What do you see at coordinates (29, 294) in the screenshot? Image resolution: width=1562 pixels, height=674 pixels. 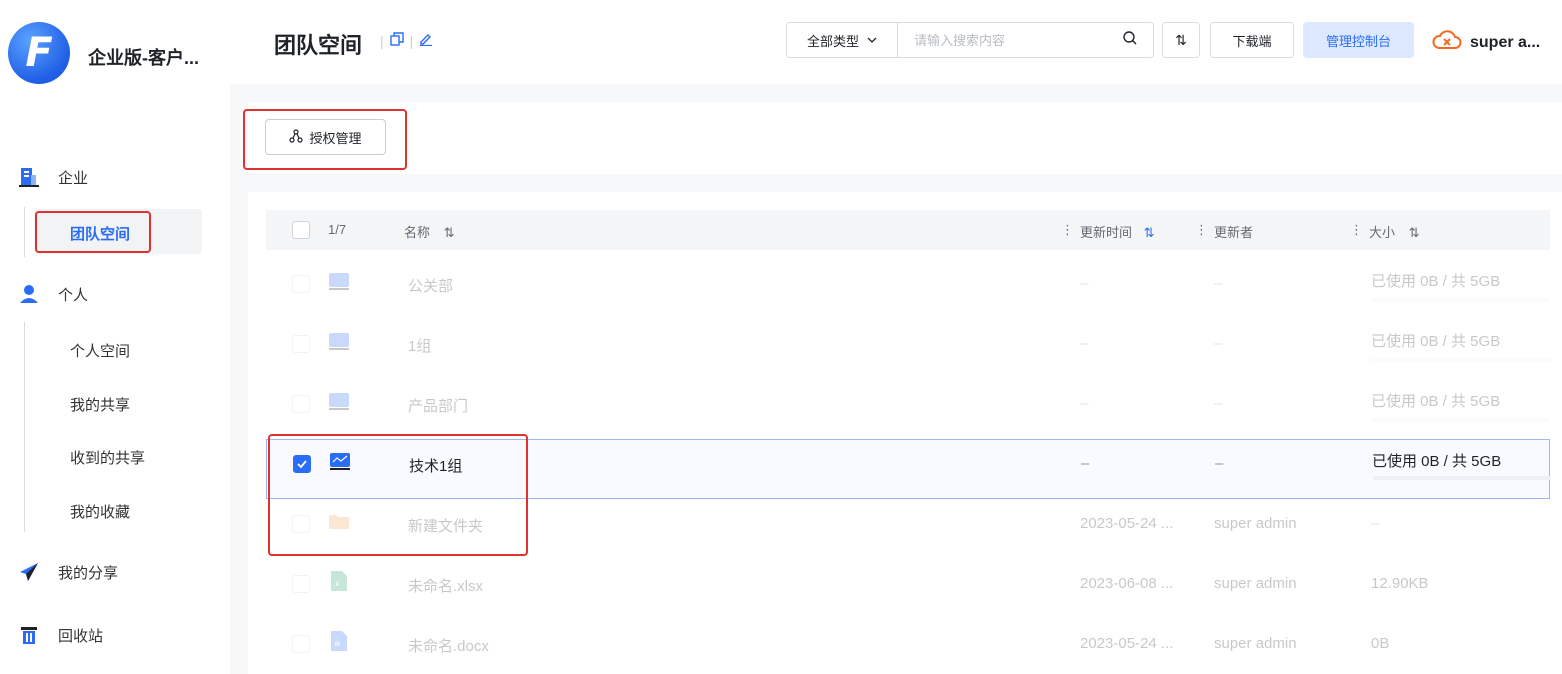 I see `person-icon` at bounding box center [29, 294].